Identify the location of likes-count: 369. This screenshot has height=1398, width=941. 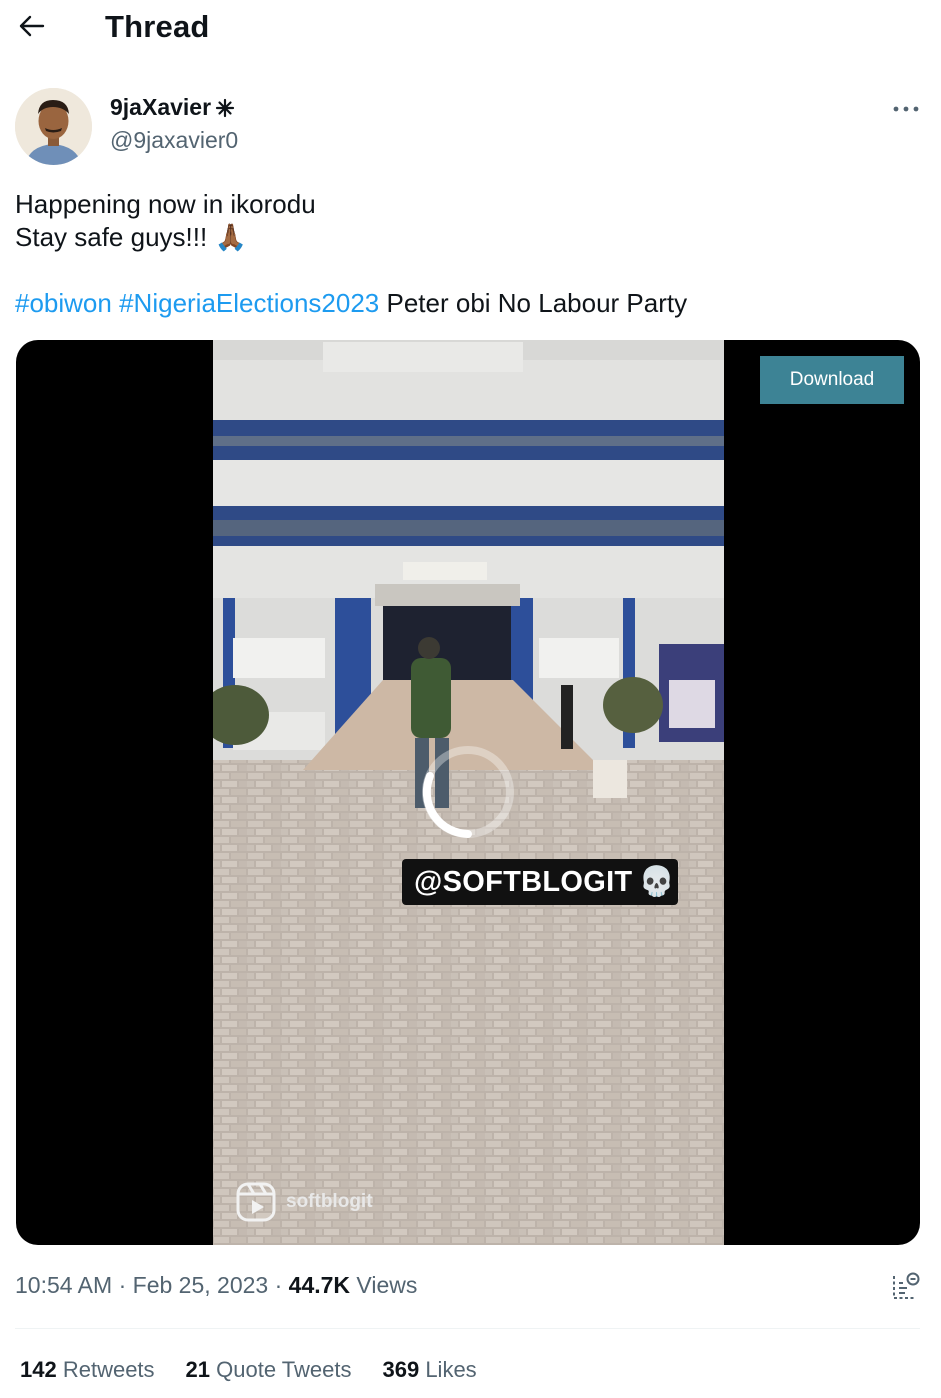
(401, 1369).